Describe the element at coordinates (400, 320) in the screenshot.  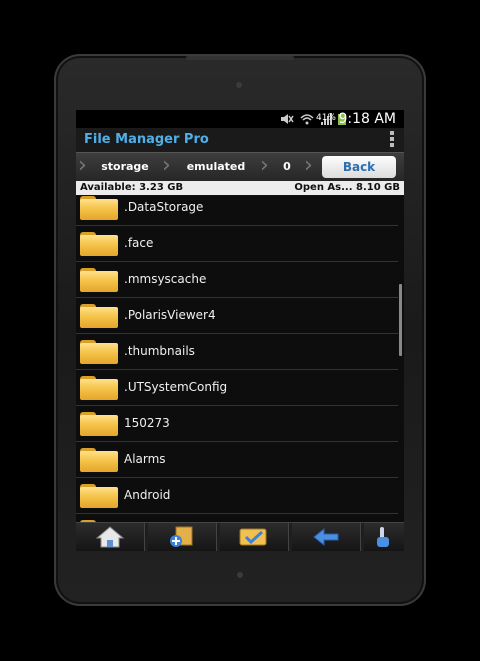
I see `scrollbar` at that location.